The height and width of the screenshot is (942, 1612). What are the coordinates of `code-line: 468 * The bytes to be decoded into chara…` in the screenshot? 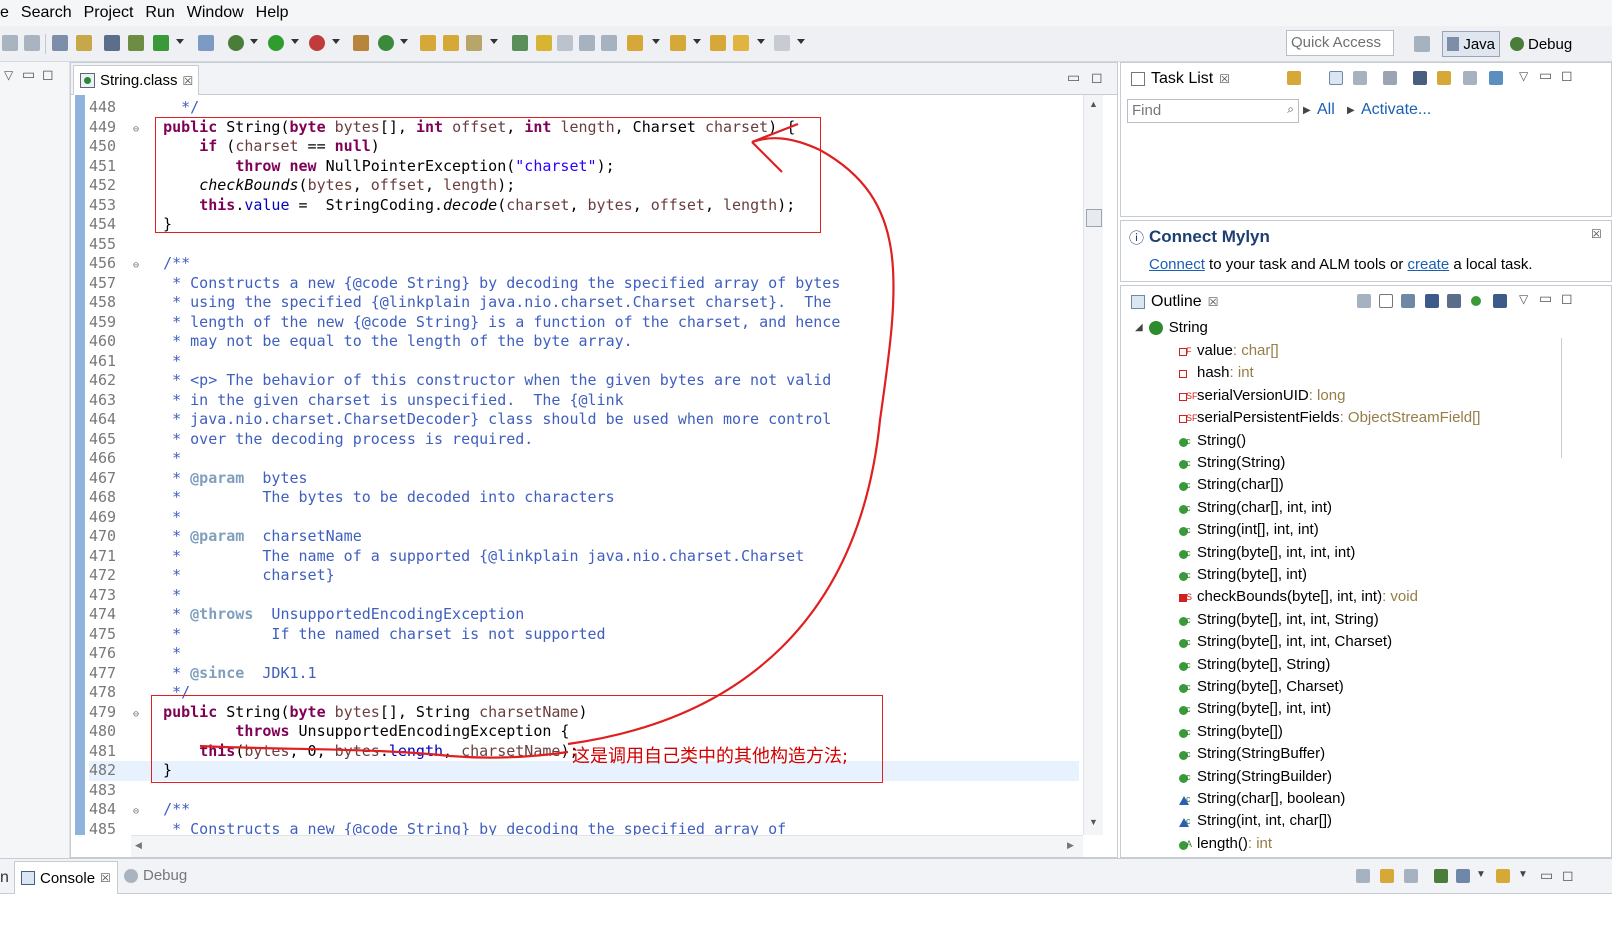 It's located at (584, 498).